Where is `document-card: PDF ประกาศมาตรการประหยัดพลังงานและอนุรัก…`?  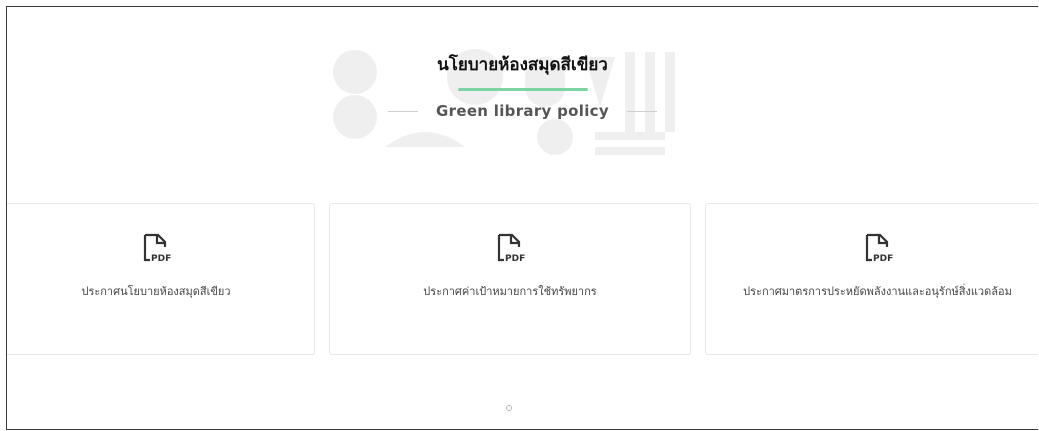
document-card: PDF ประกาศมาตรการประหยัดพลังงานและอนุรัก… is located at coordinates (871, 279).